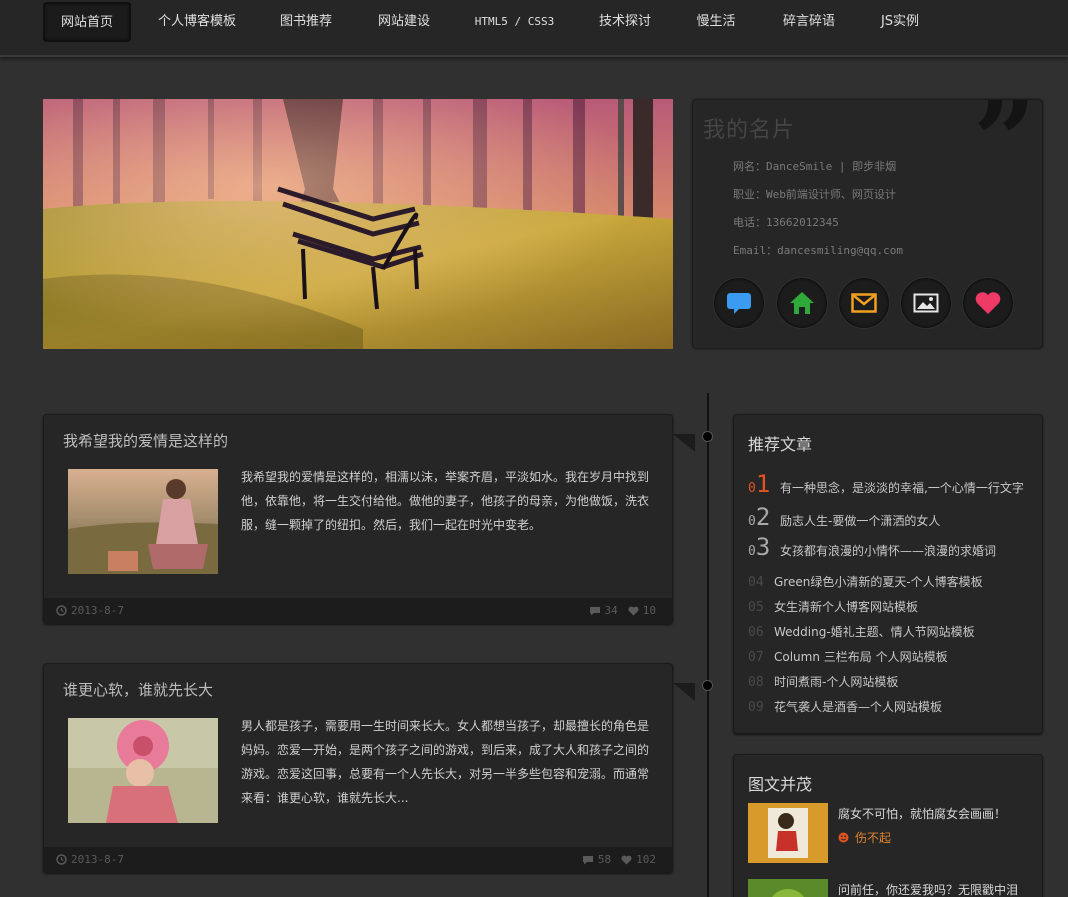  Describe the element at coordinates (625, 22) in the screenshot. I see `nav-item-tech: 技术探讨` at that location.